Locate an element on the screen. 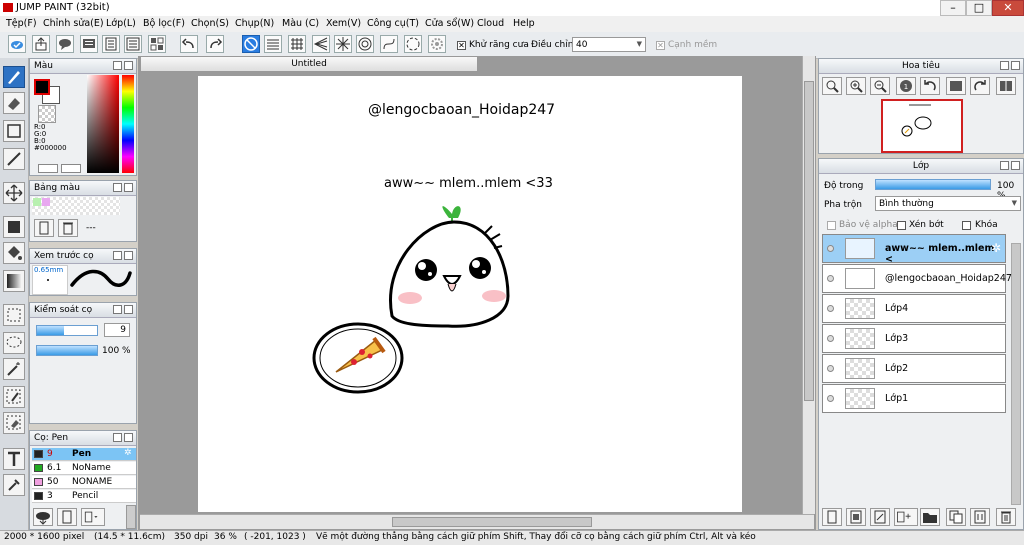  brush-size-input: 9 is located at coordinates (117, 330).